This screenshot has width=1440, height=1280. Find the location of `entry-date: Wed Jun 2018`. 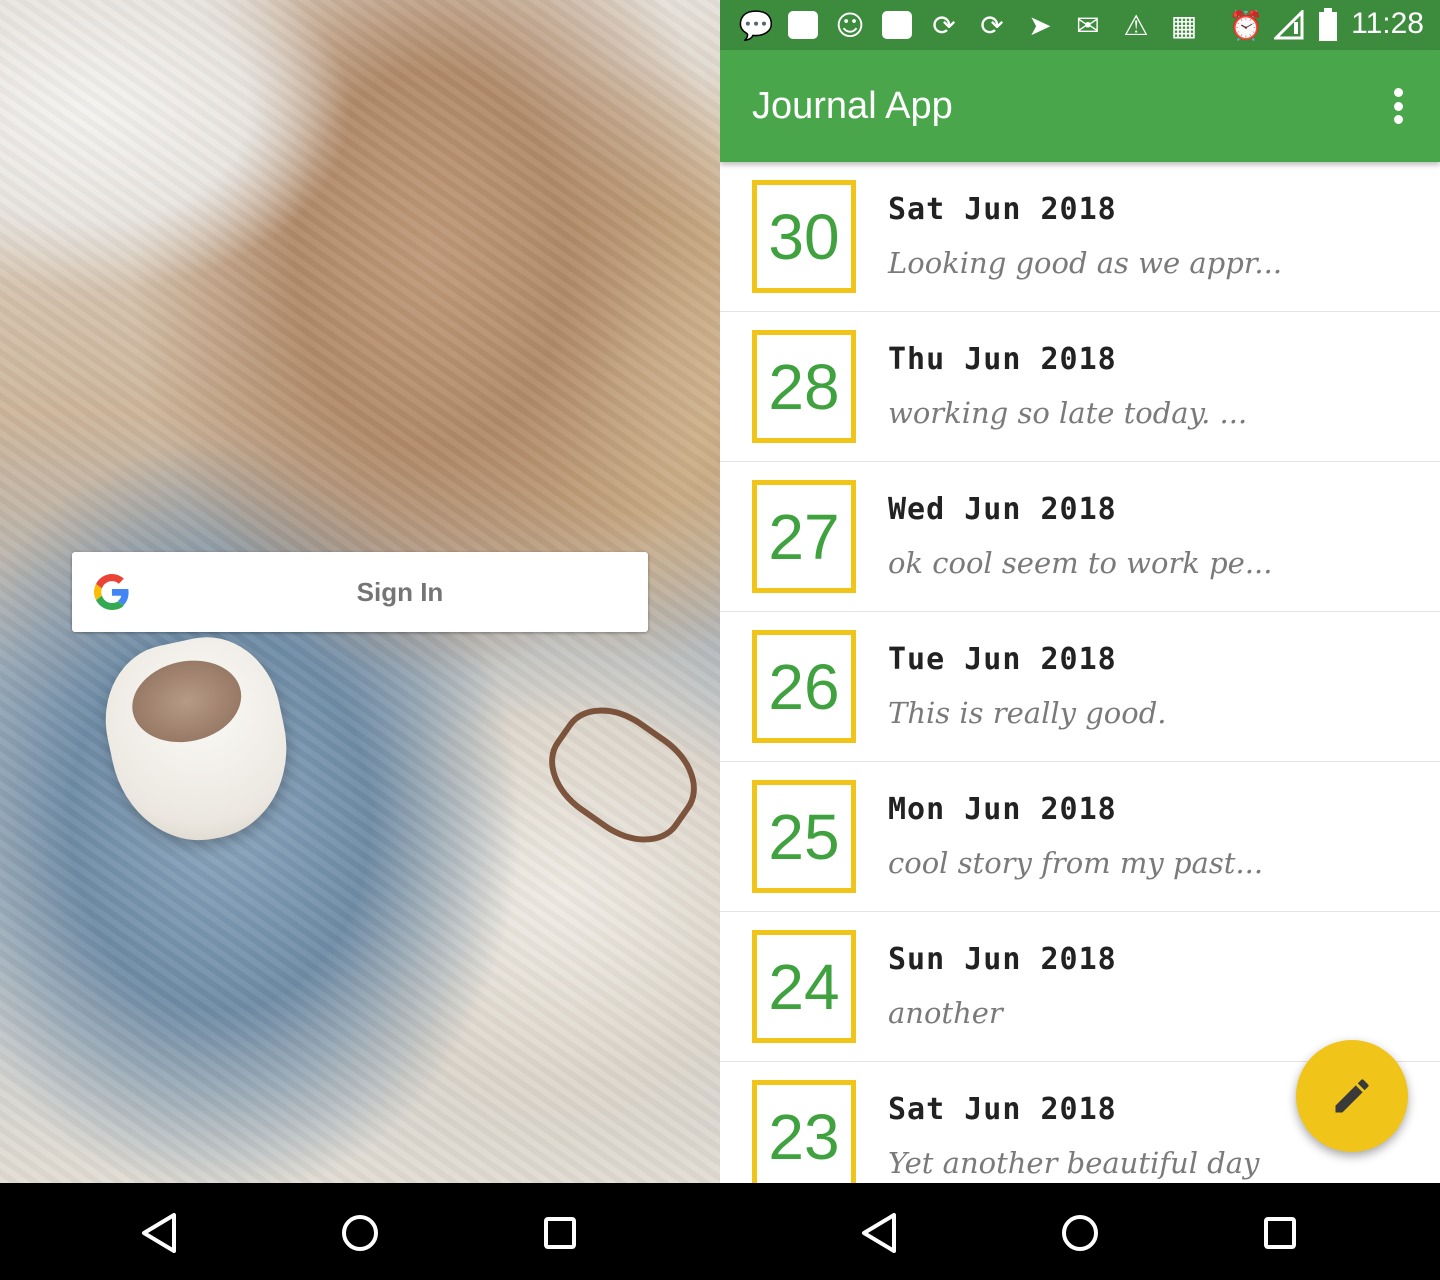

entry-date: Wed Jun 2018 is located at coordinates (1002, 509).